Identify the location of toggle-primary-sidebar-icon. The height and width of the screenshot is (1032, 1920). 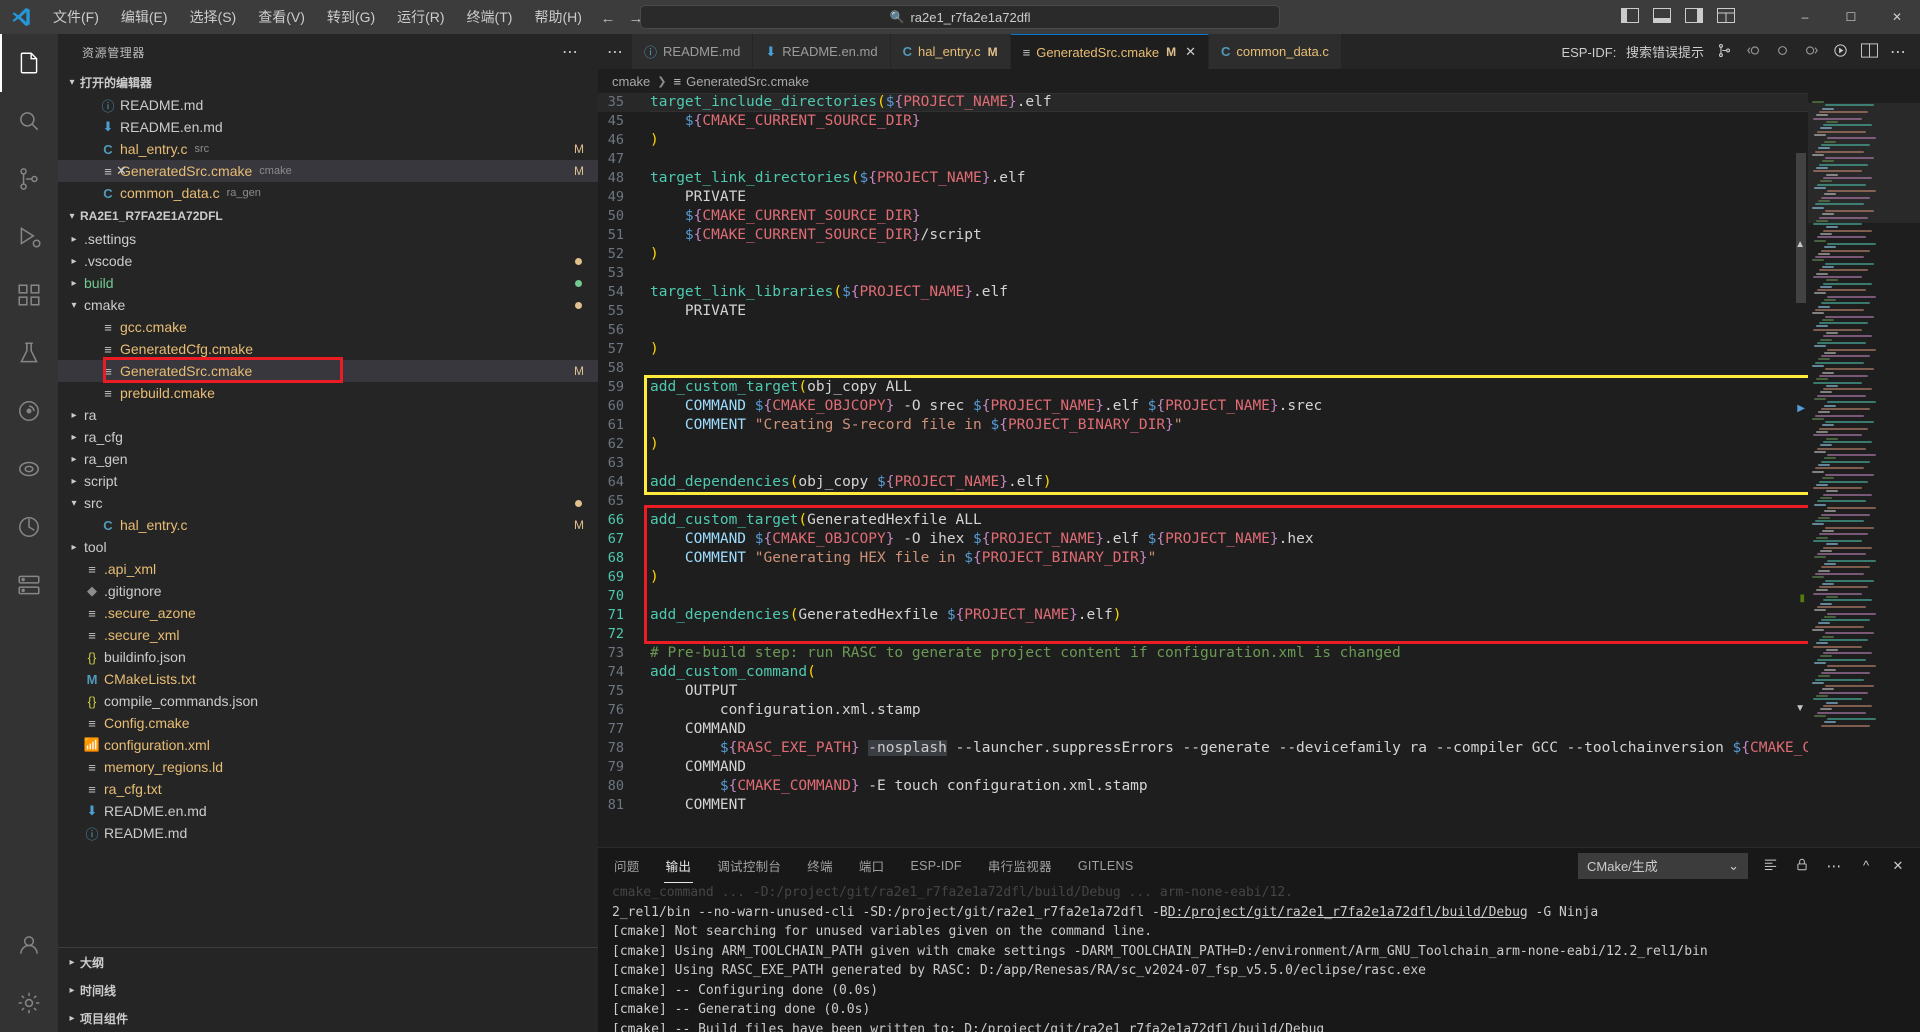
(1630, 17).